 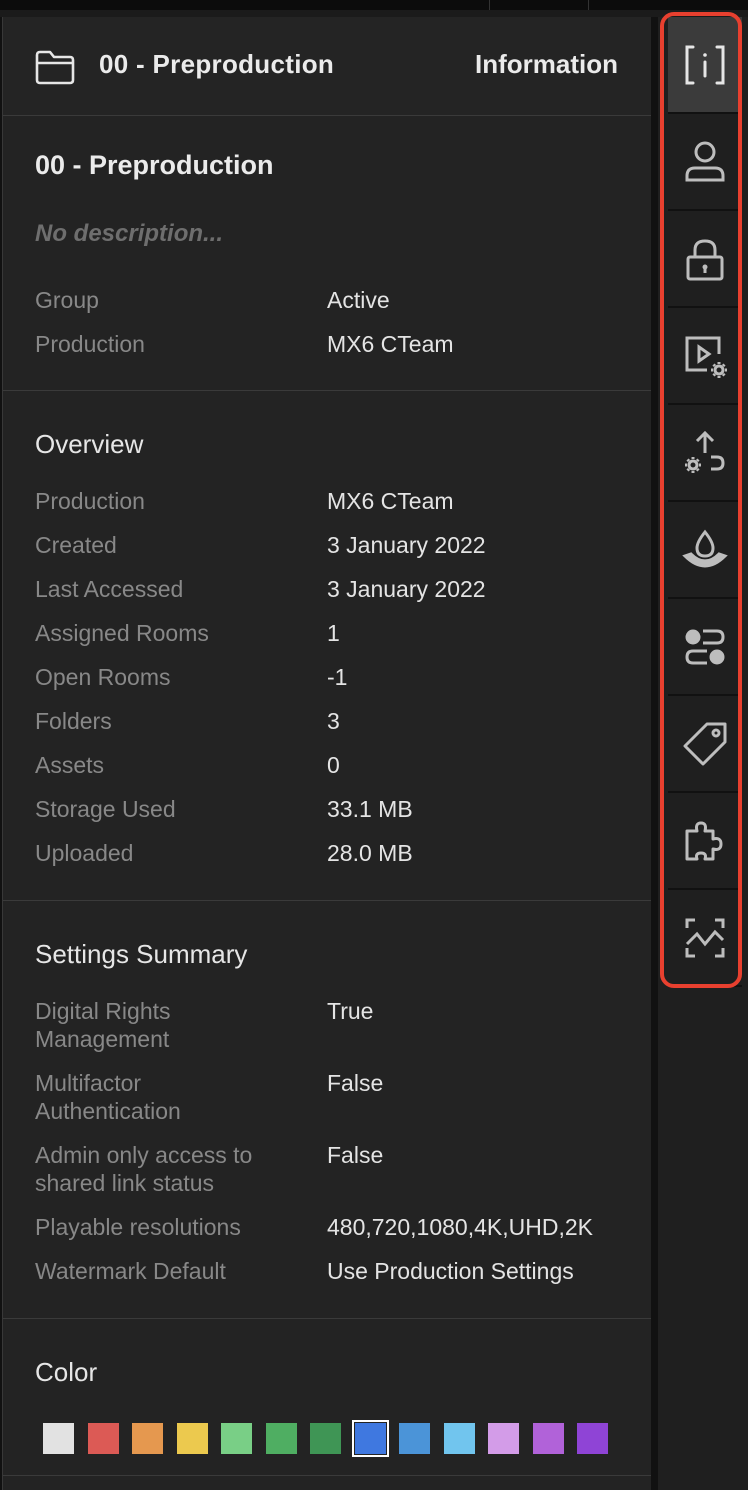 I want to click on row-value: Active, so click(x=358, y=300).